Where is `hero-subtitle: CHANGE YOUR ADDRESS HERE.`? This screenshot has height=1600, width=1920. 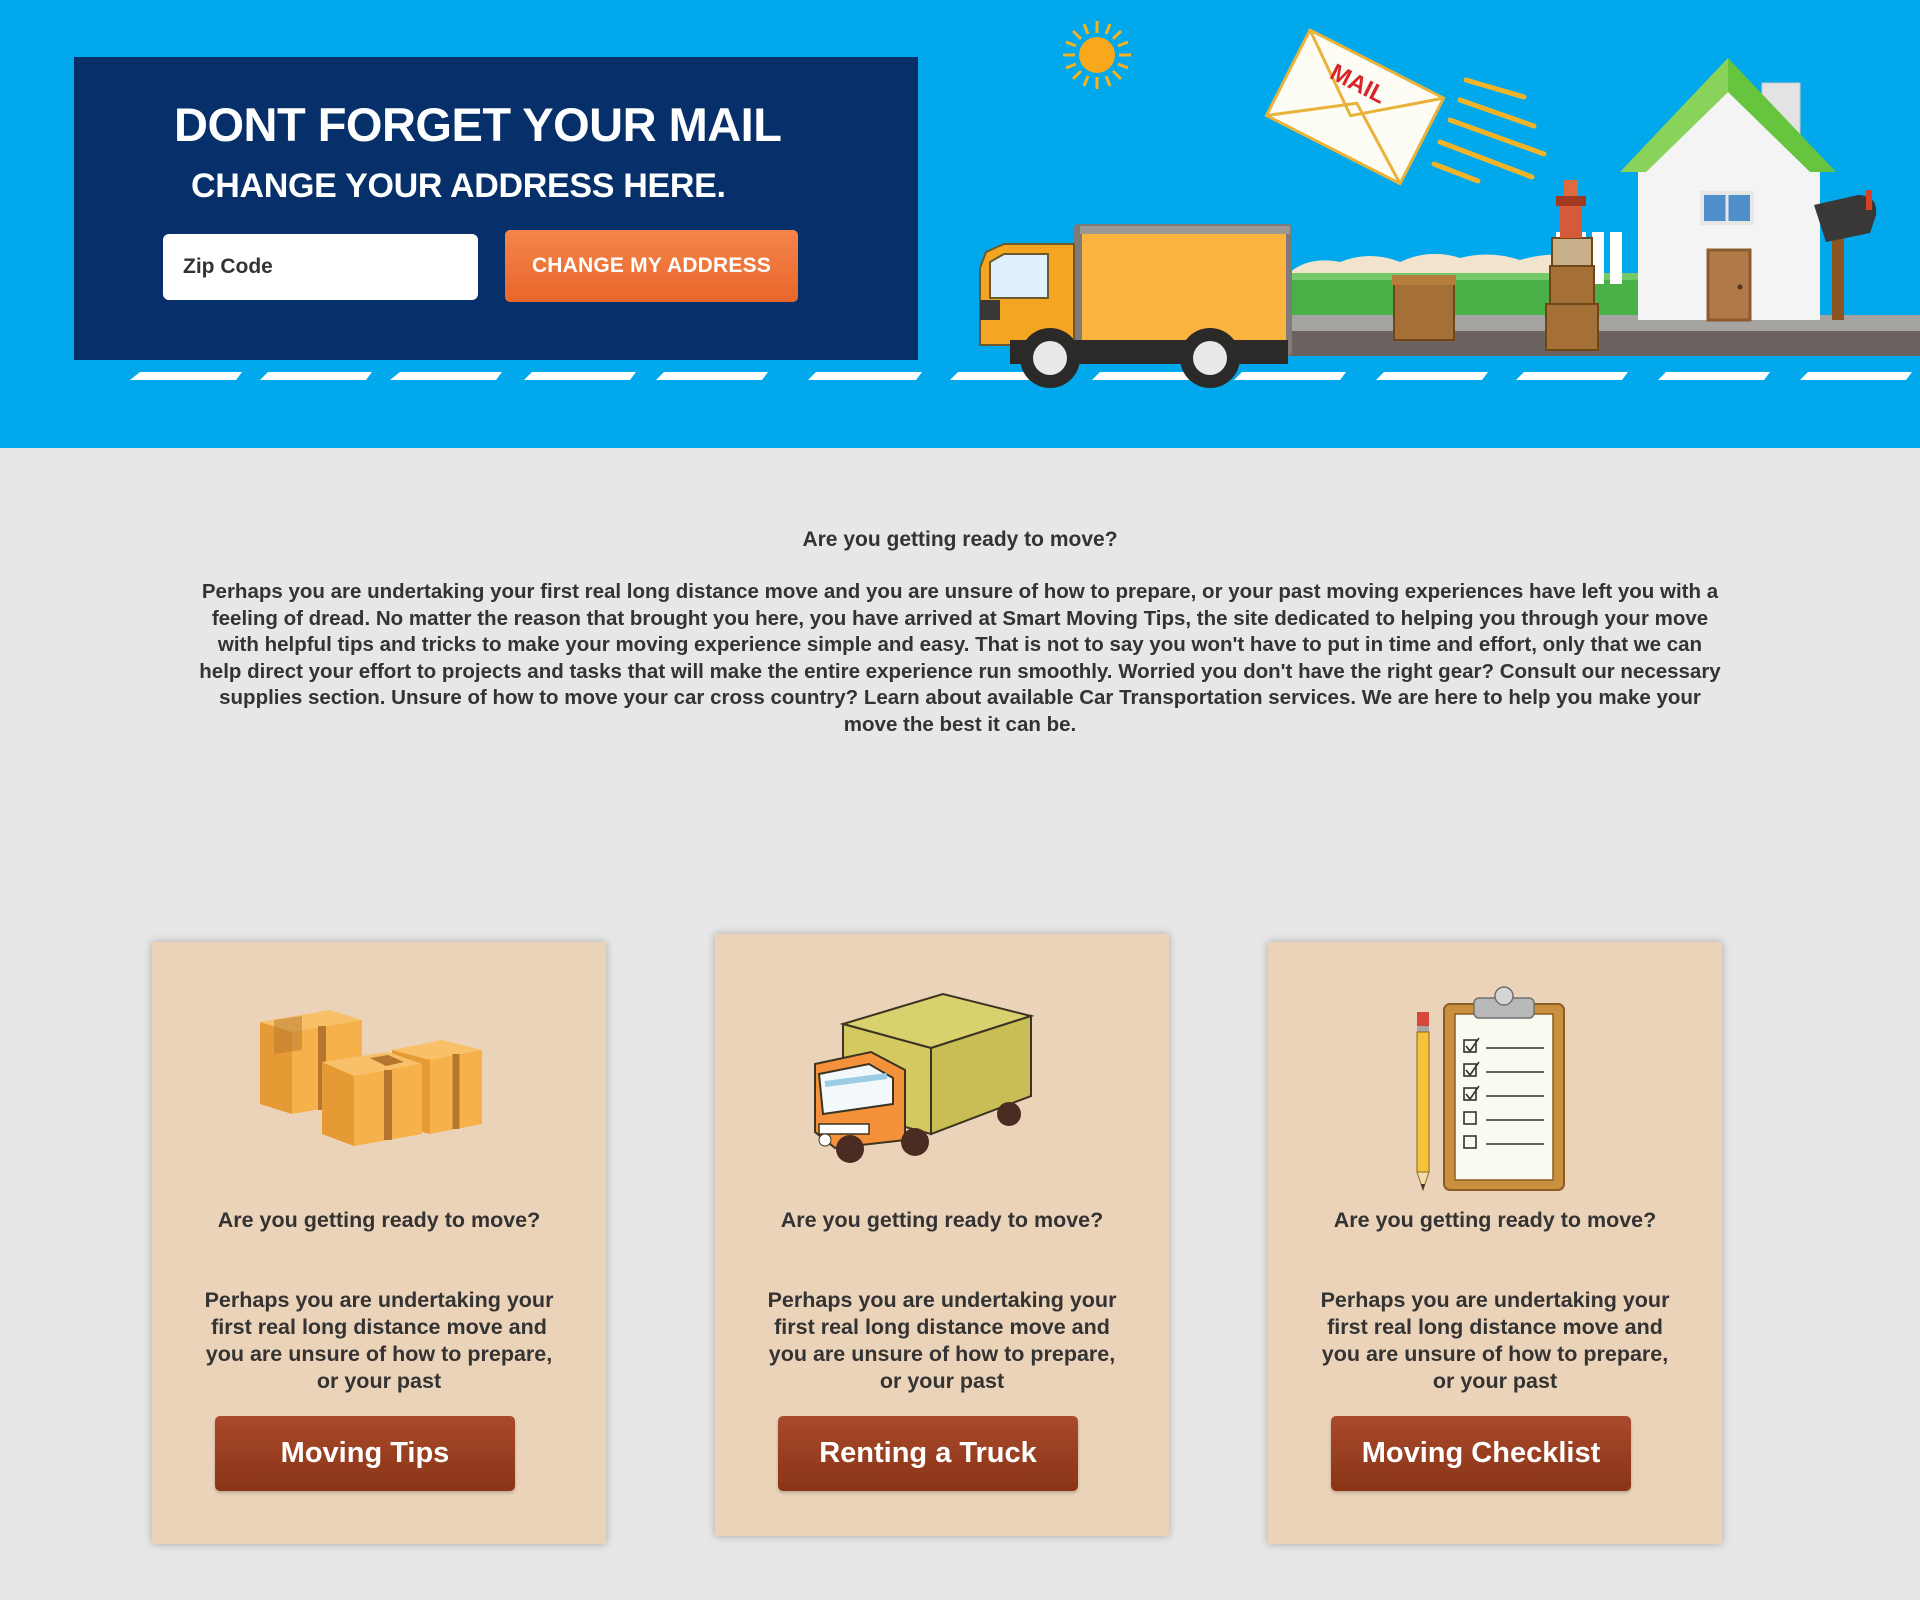
hero-subtitle: CHANGE YOUR ADDRESS HERE. is located at coordinates (458, 186).